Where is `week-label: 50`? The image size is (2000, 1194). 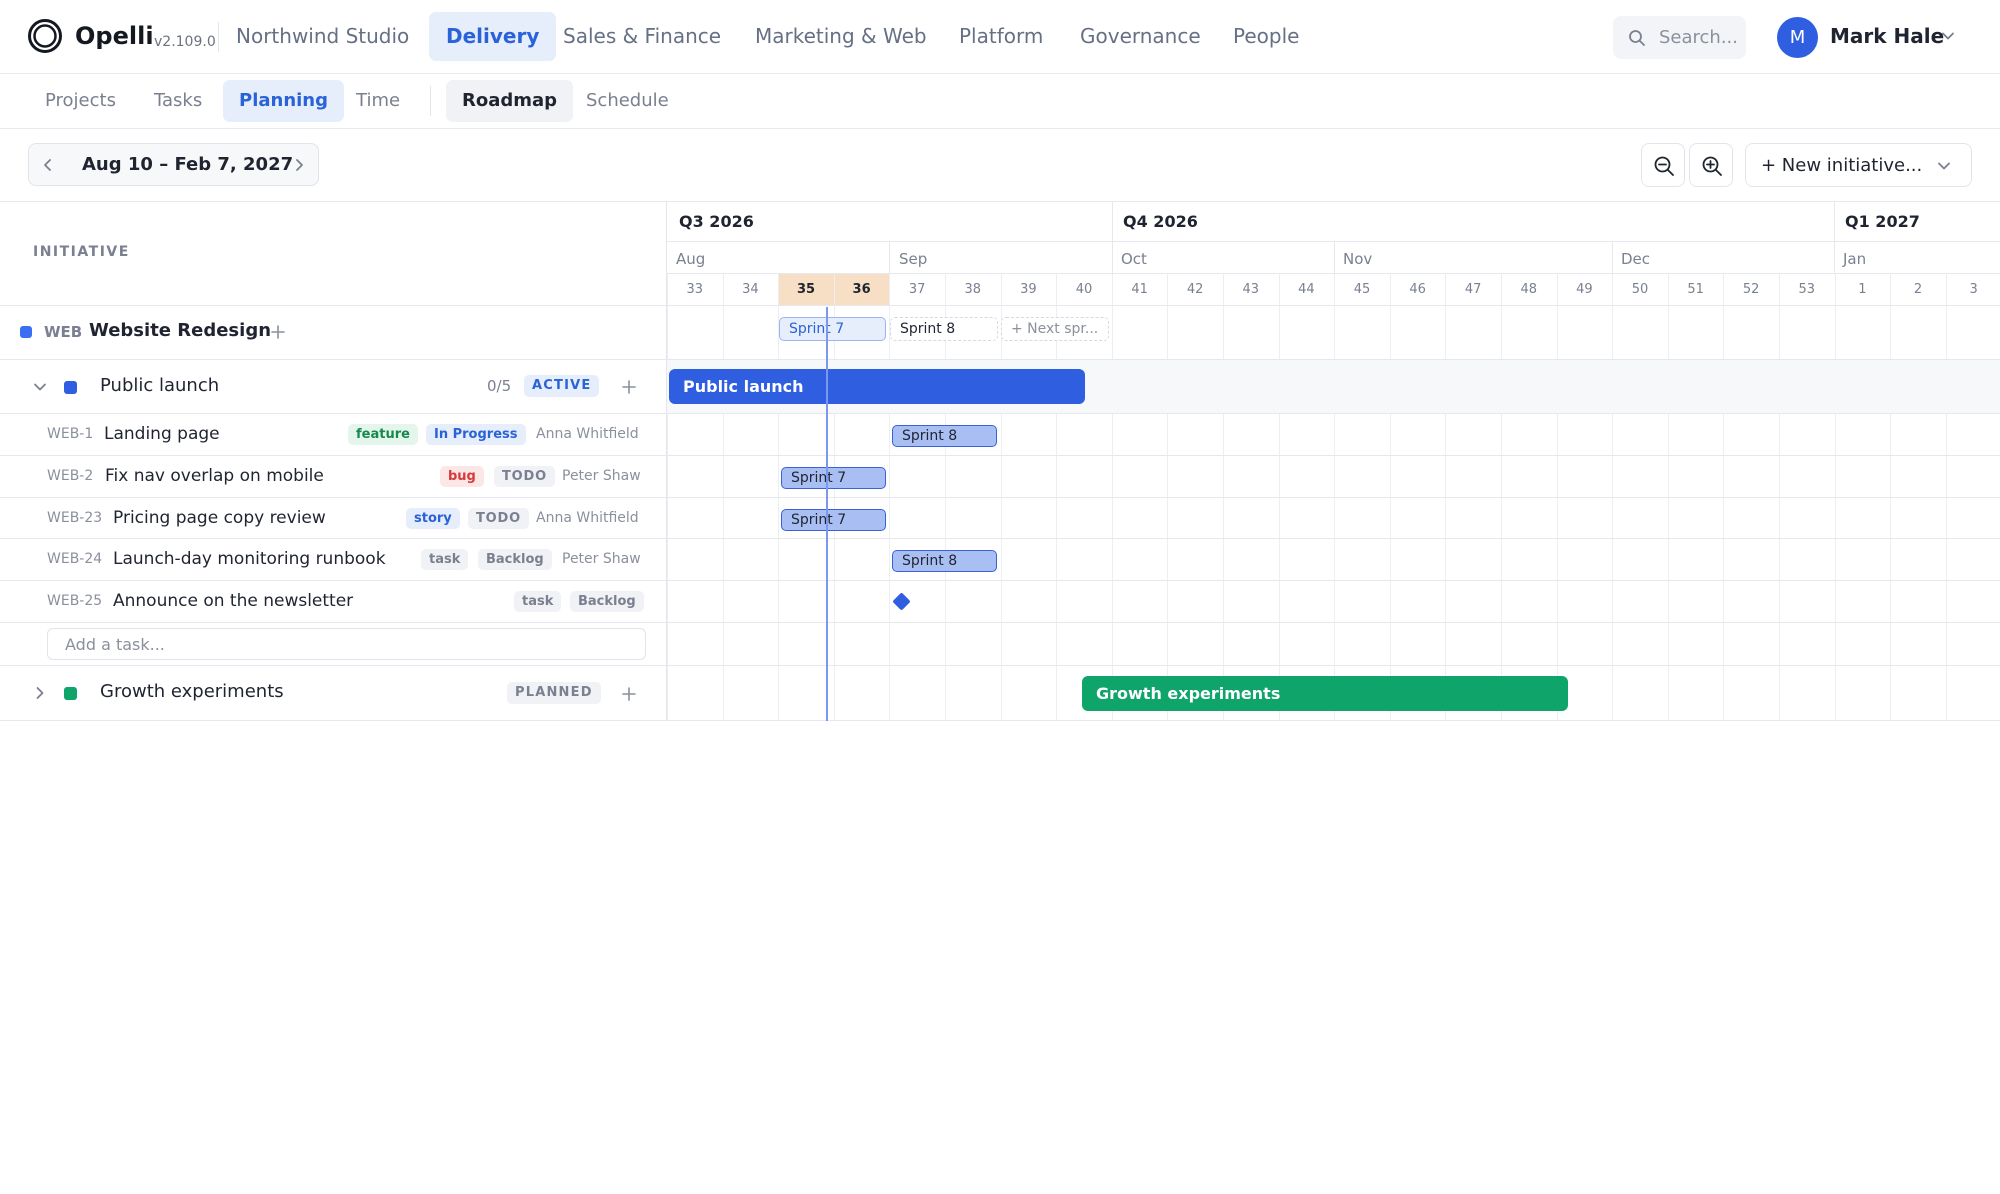 week-label: 50 is located at coordinates (1640, 289).